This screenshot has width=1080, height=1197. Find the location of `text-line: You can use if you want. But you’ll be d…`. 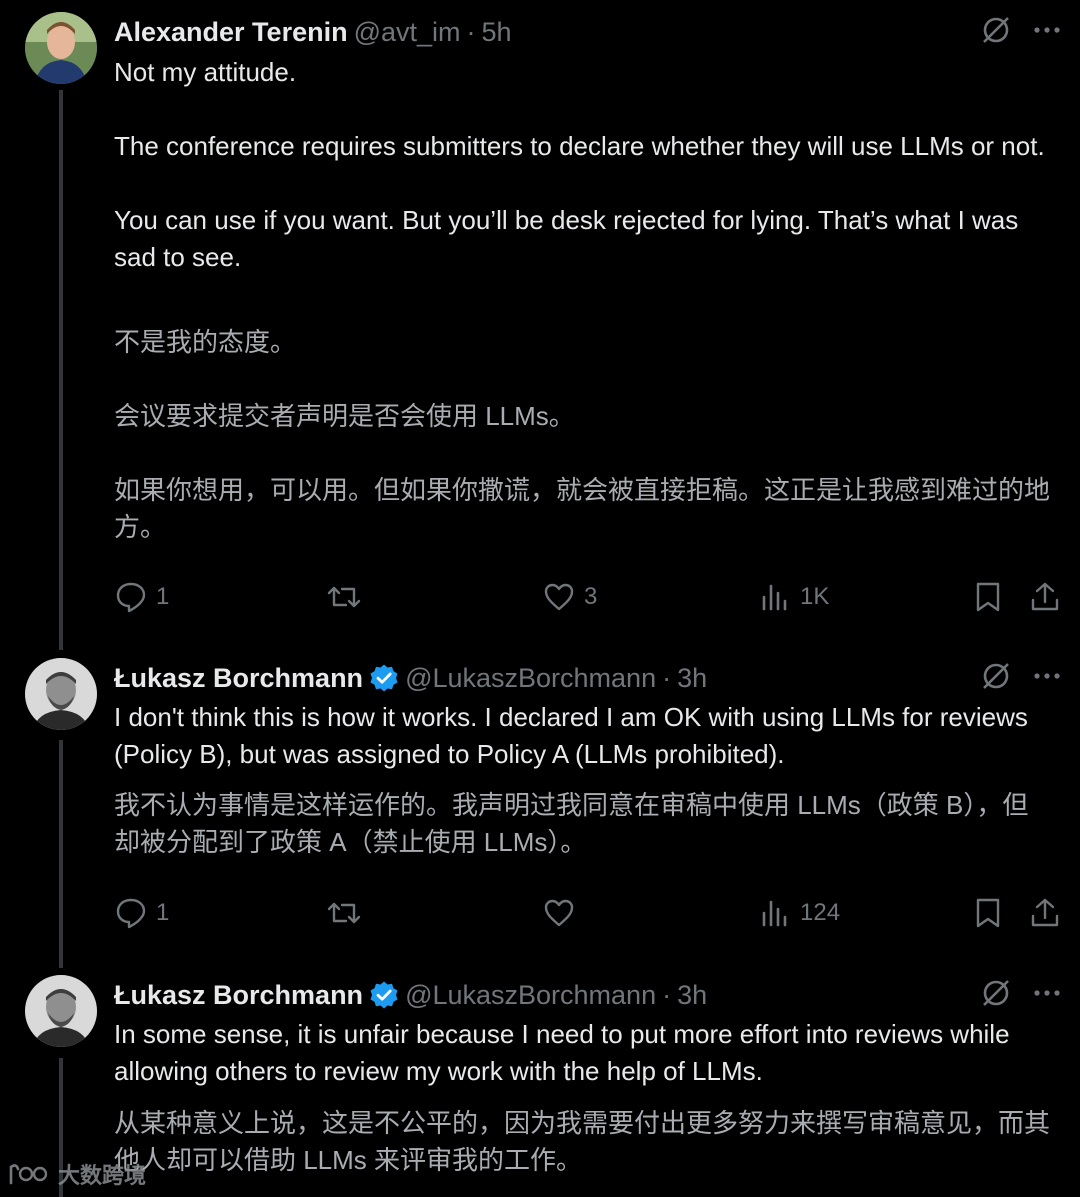

text-line: You can use if you want. But you’ll be d… is located at coordinates (566, 238).